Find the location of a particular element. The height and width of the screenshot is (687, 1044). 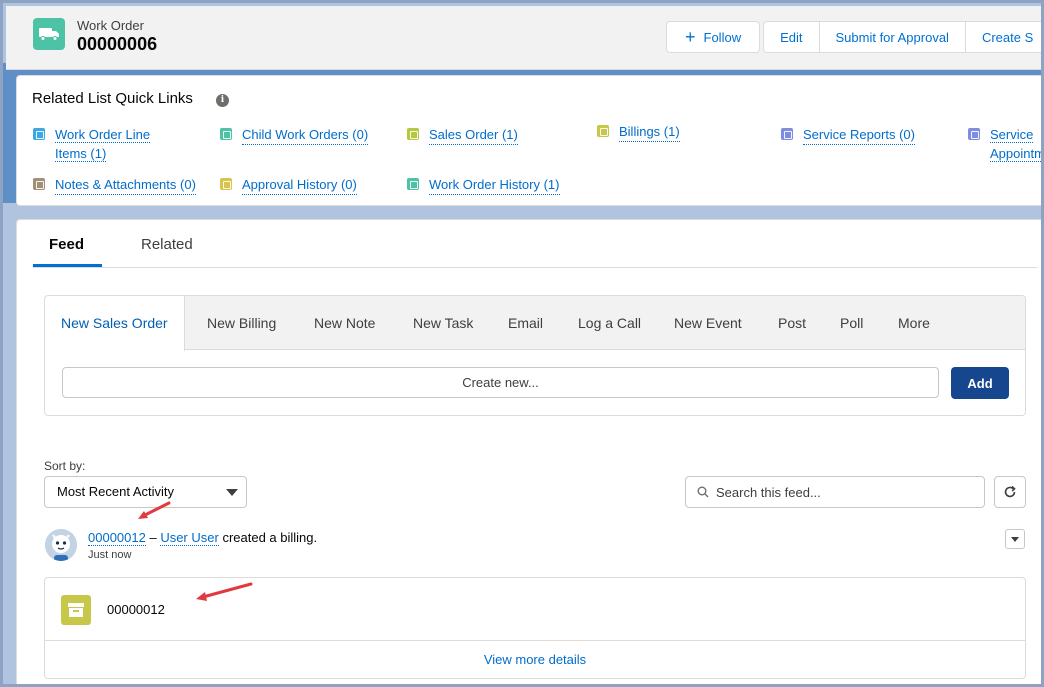

user-link: User User is located at coordinates (189, 538).